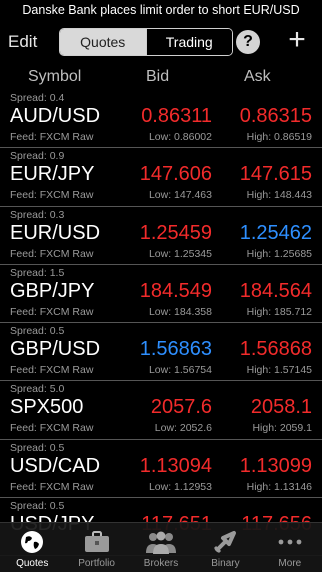 The width and height of the screenshot is (322, 572). Describe the element at coordinates (52, 174) in the screenshot. I see `symbol-label: EUR/JPY` at that location.